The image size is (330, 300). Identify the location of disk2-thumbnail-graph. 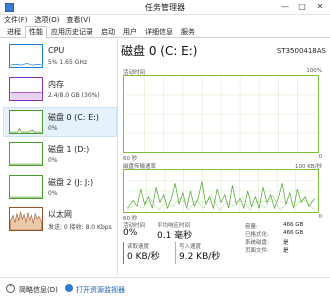
(26, 187).